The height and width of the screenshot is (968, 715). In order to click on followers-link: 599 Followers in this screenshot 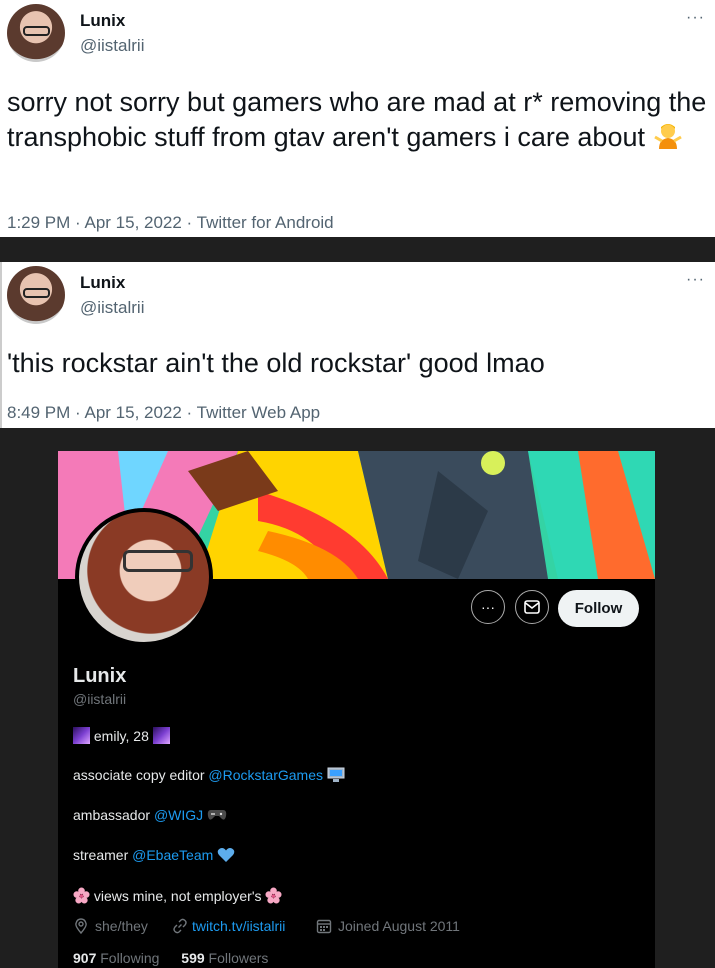, I will do `click(224, 958)`.